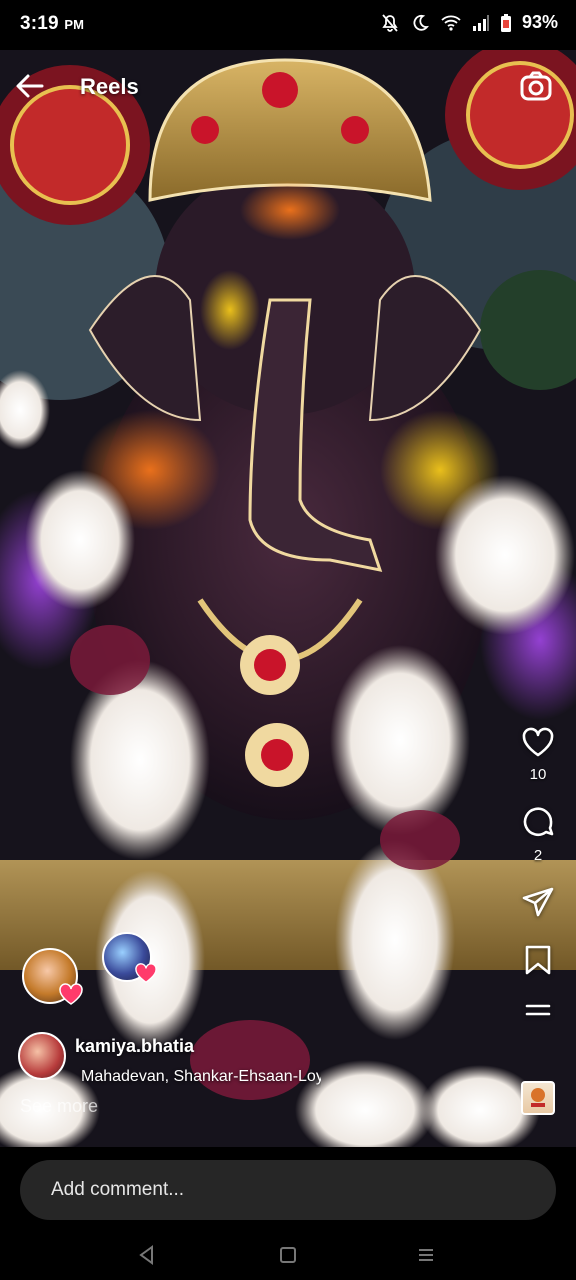 Image resolution: width=576 pixels, height=1280 pixels. I want to click on status-icons: 93%, so click(469, 22).